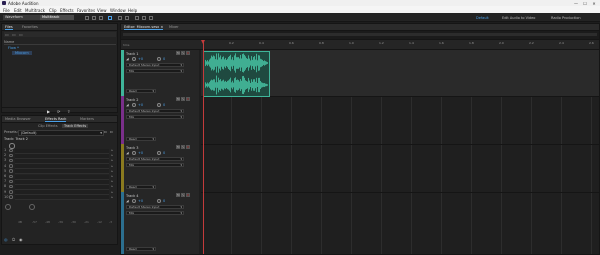 The height and width of the screenshot is (255, 600). I want to click on overview-scrollbar, so click(360, 34).